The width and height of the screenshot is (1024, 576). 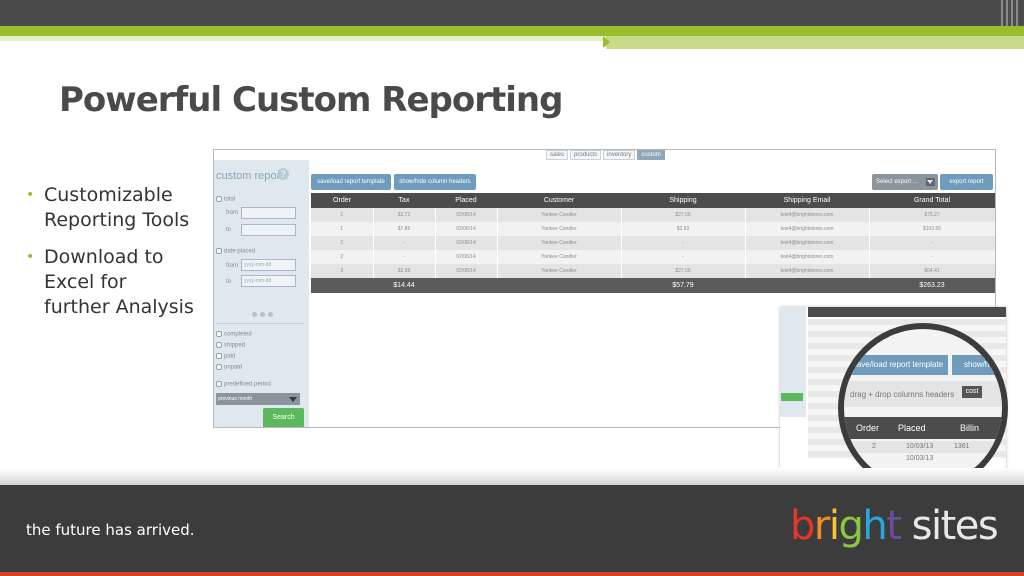 I want to click on panel-title: custom report, so click(x=250, y=176).